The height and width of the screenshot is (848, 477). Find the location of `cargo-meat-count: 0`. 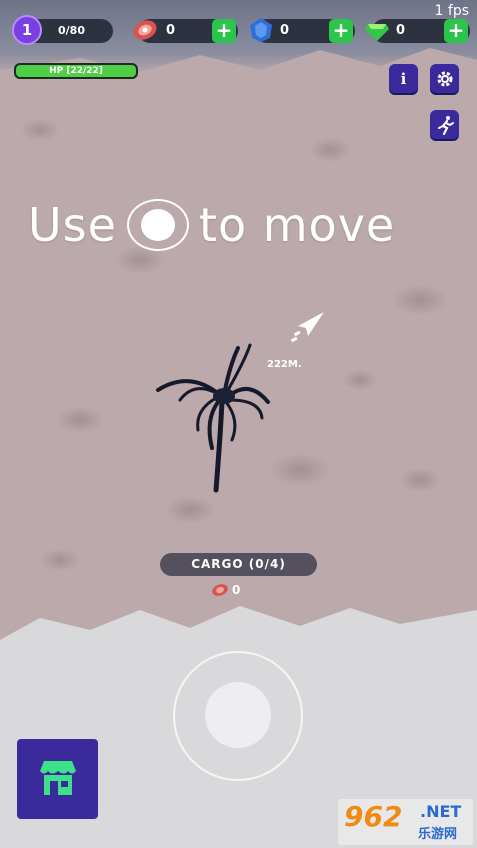

cargo-meat-count: 0 is located at coordinates (236, 590).